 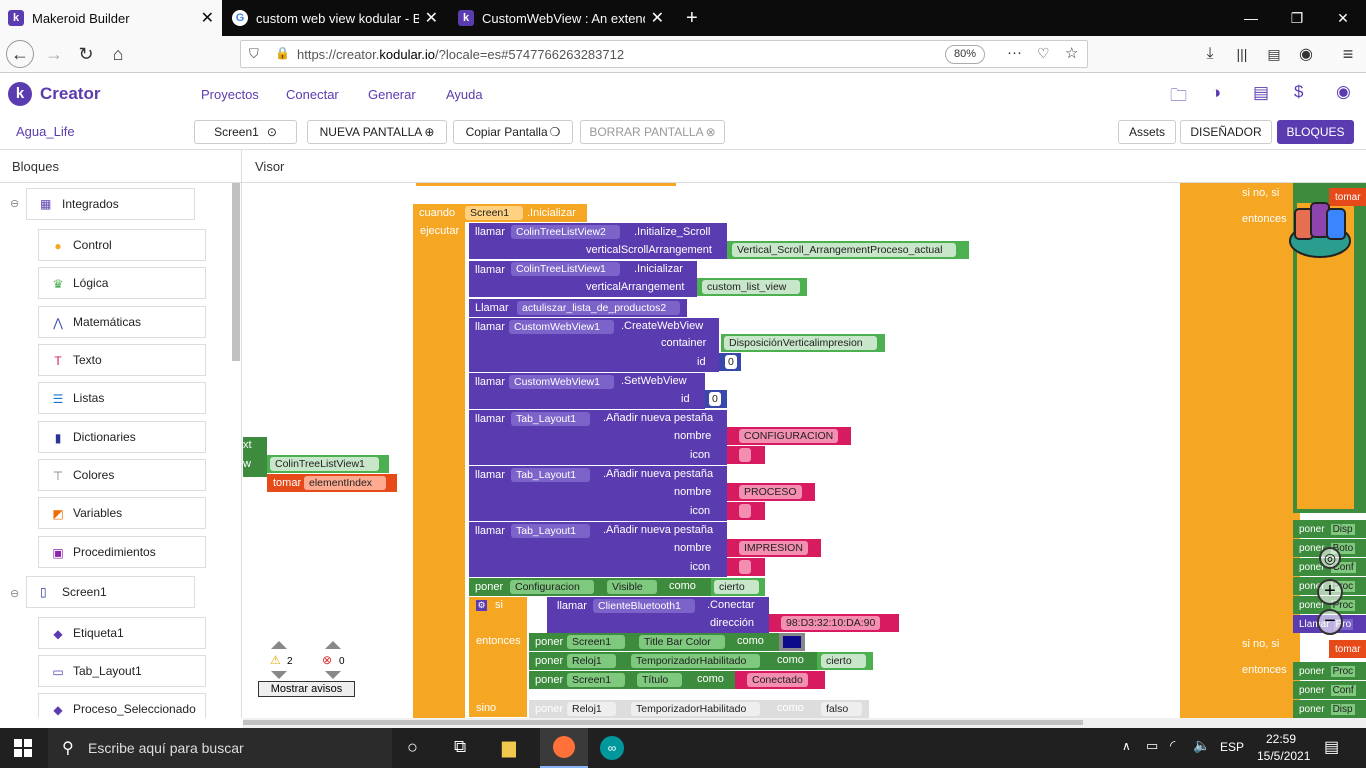 I want to click on builtin-category: ▦ Integrados, so click(x=110, y=204).